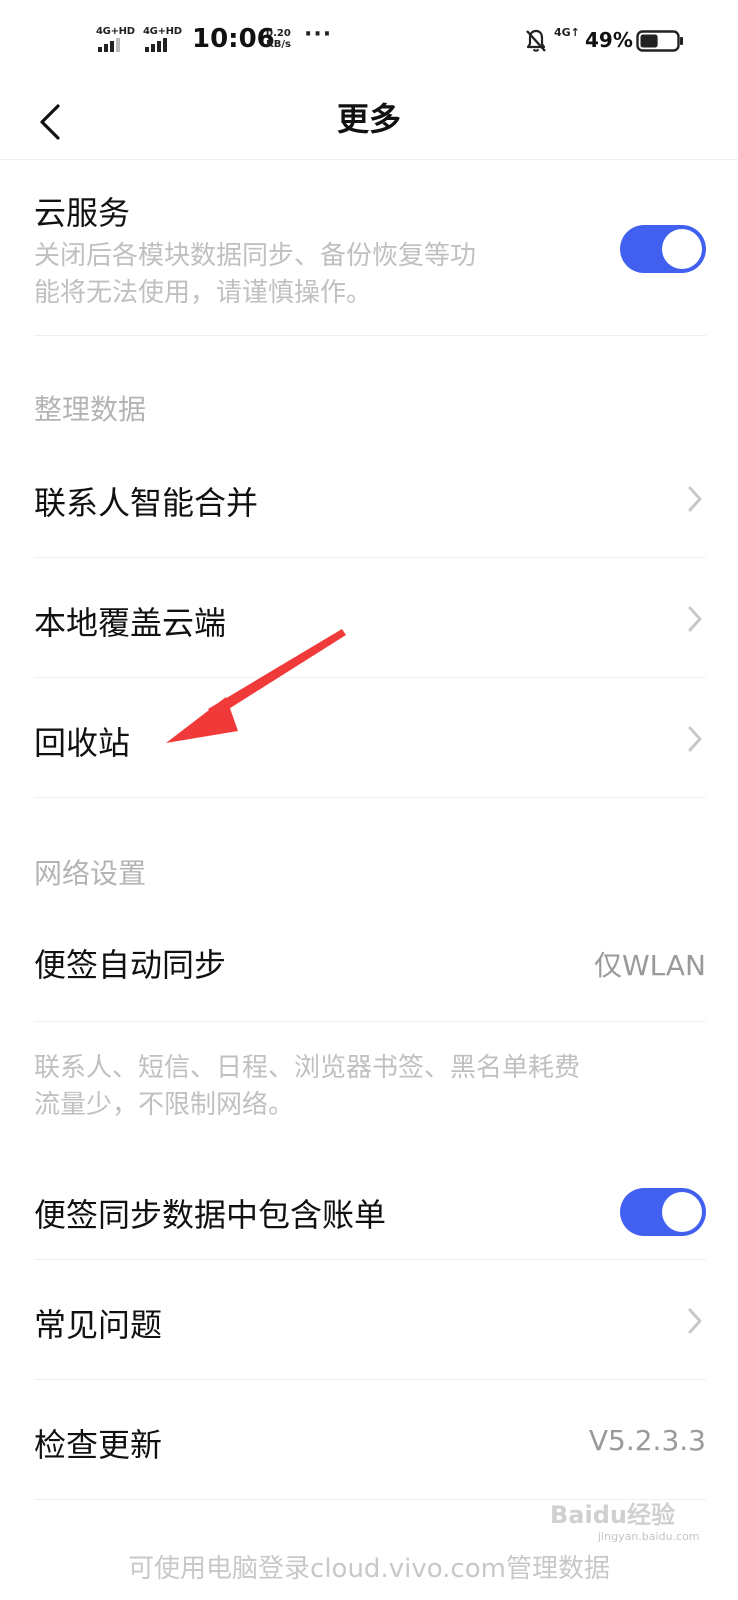  I want to click on sim2-signal-icon: 4G+HD, so click(163, 39).